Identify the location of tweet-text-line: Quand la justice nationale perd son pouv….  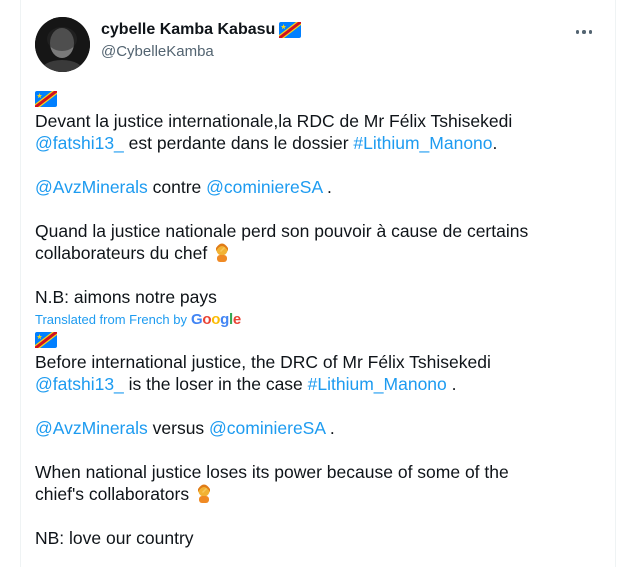
(282, 231).